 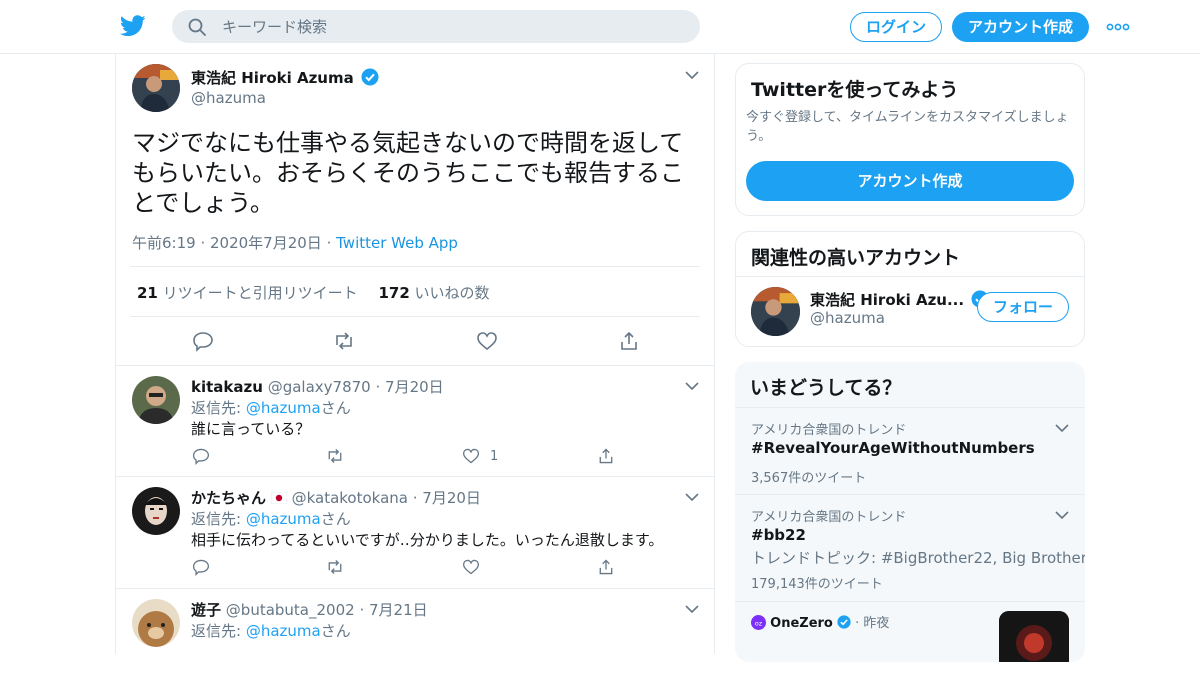 I want to click on reply-header: kitakazu @galaxy7870 · 7月20日, so click(x=317, y=387).